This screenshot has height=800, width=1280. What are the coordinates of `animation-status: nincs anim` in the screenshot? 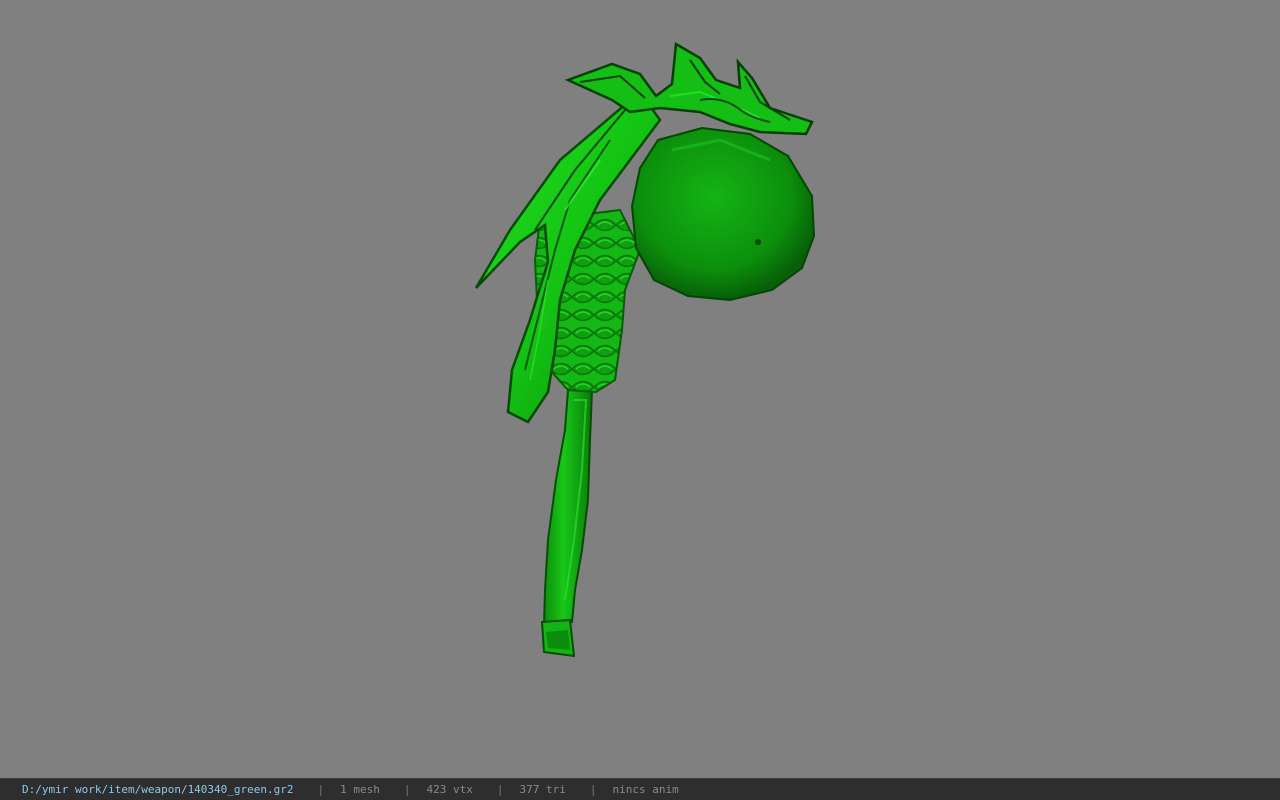 It's located at (645, 789).